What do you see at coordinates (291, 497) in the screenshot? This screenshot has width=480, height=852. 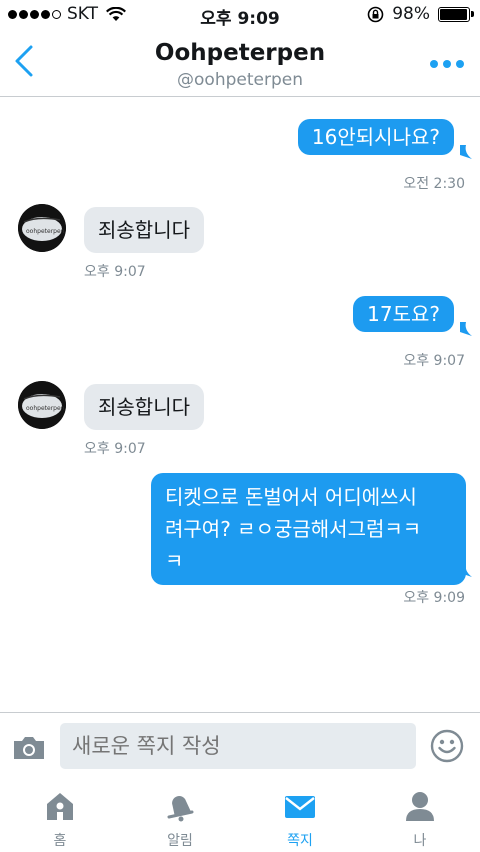 I see `message-line: 티켓으로 돈벌어서 어디에쓰시` at bounding box center [291, 497].